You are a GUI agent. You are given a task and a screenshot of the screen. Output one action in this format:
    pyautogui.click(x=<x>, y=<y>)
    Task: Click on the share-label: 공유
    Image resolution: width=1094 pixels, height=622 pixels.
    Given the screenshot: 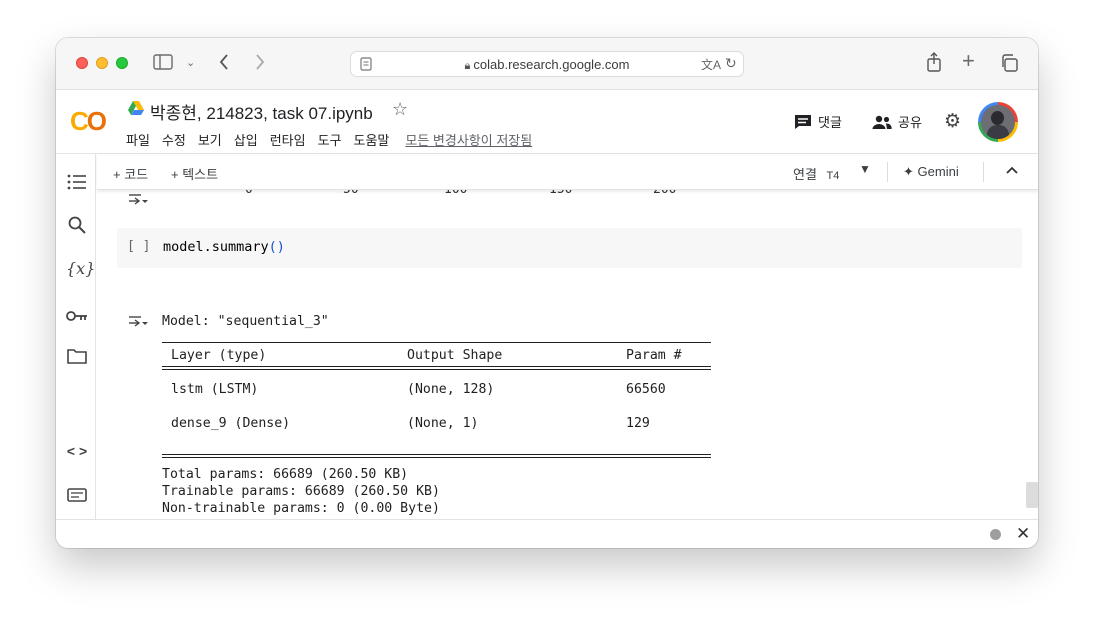 What is the action you would take?
    pyautogui.click(x=910, y=122)
    